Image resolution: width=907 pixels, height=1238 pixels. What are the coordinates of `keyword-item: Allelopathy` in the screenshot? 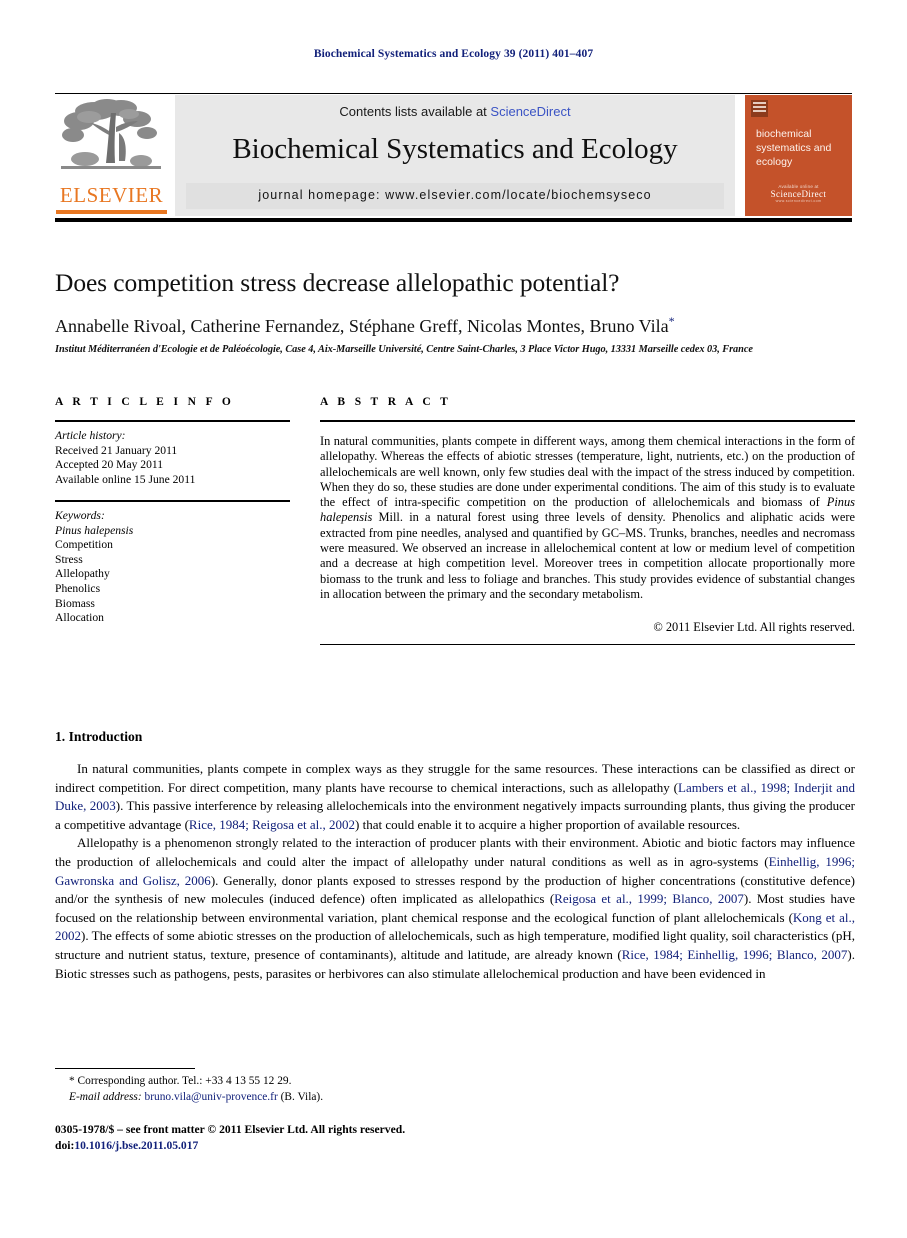 It's located at (82, 574).